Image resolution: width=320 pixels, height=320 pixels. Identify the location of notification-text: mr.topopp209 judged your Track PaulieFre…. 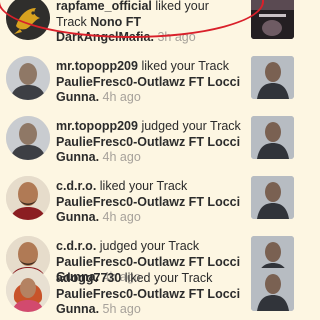
(149, 142).